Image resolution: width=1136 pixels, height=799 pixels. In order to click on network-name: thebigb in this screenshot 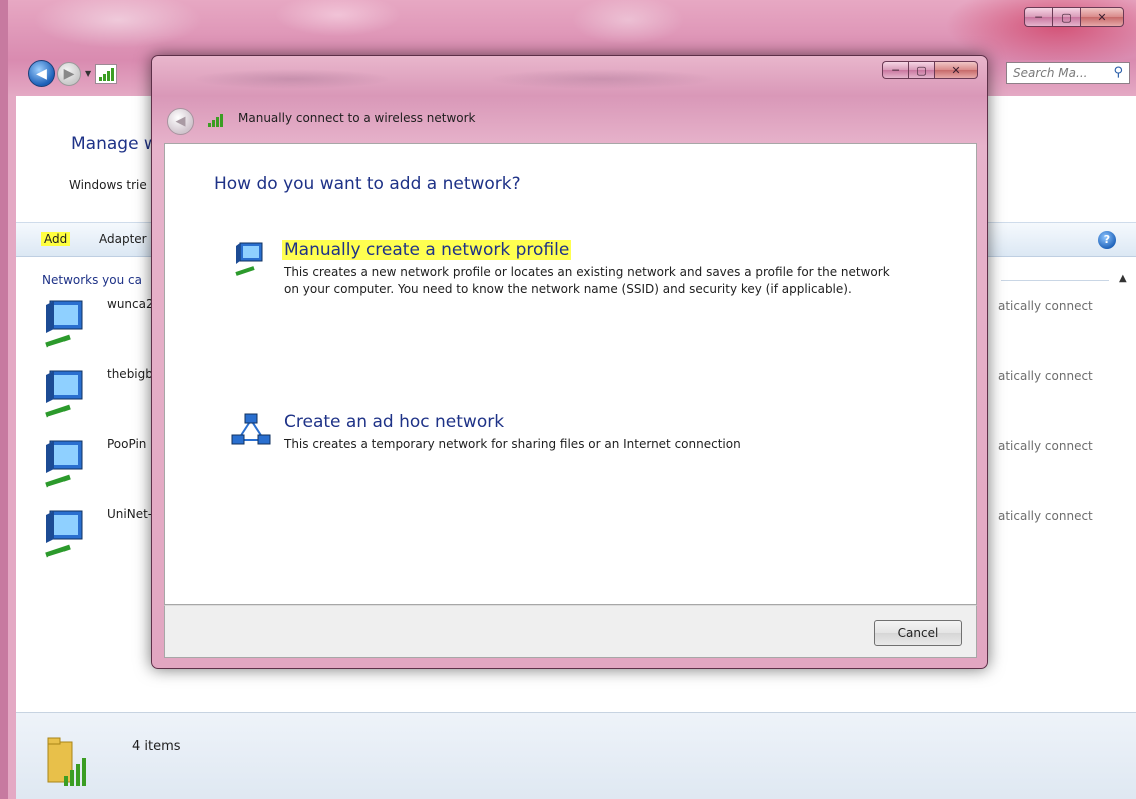, I will do `click(130, 374)`.